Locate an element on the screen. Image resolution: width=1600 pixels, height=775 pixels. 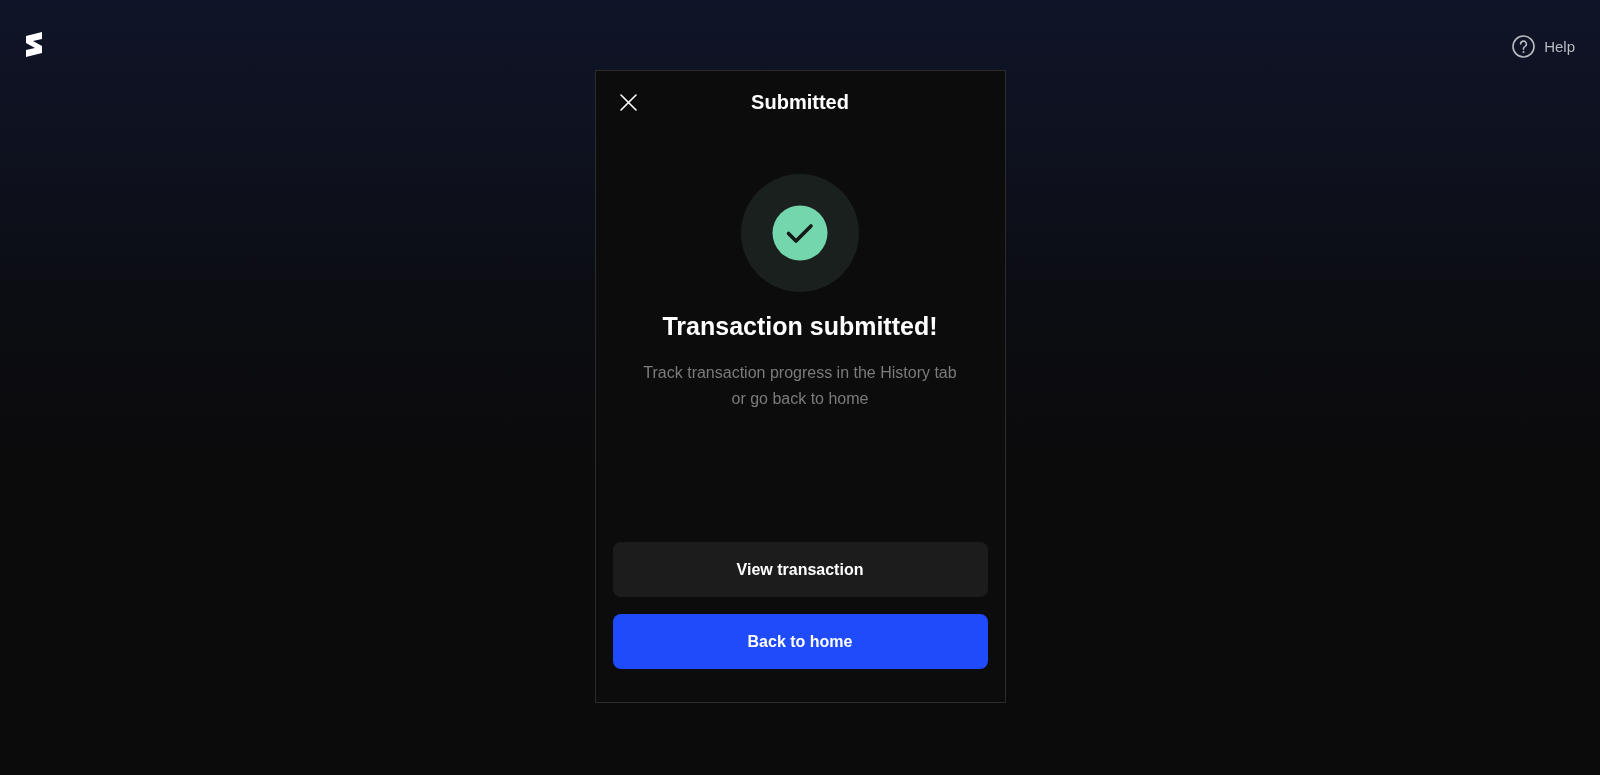
status-message: Track transaction progress in the History tab or go back to home is located at coordinates (800, 386).